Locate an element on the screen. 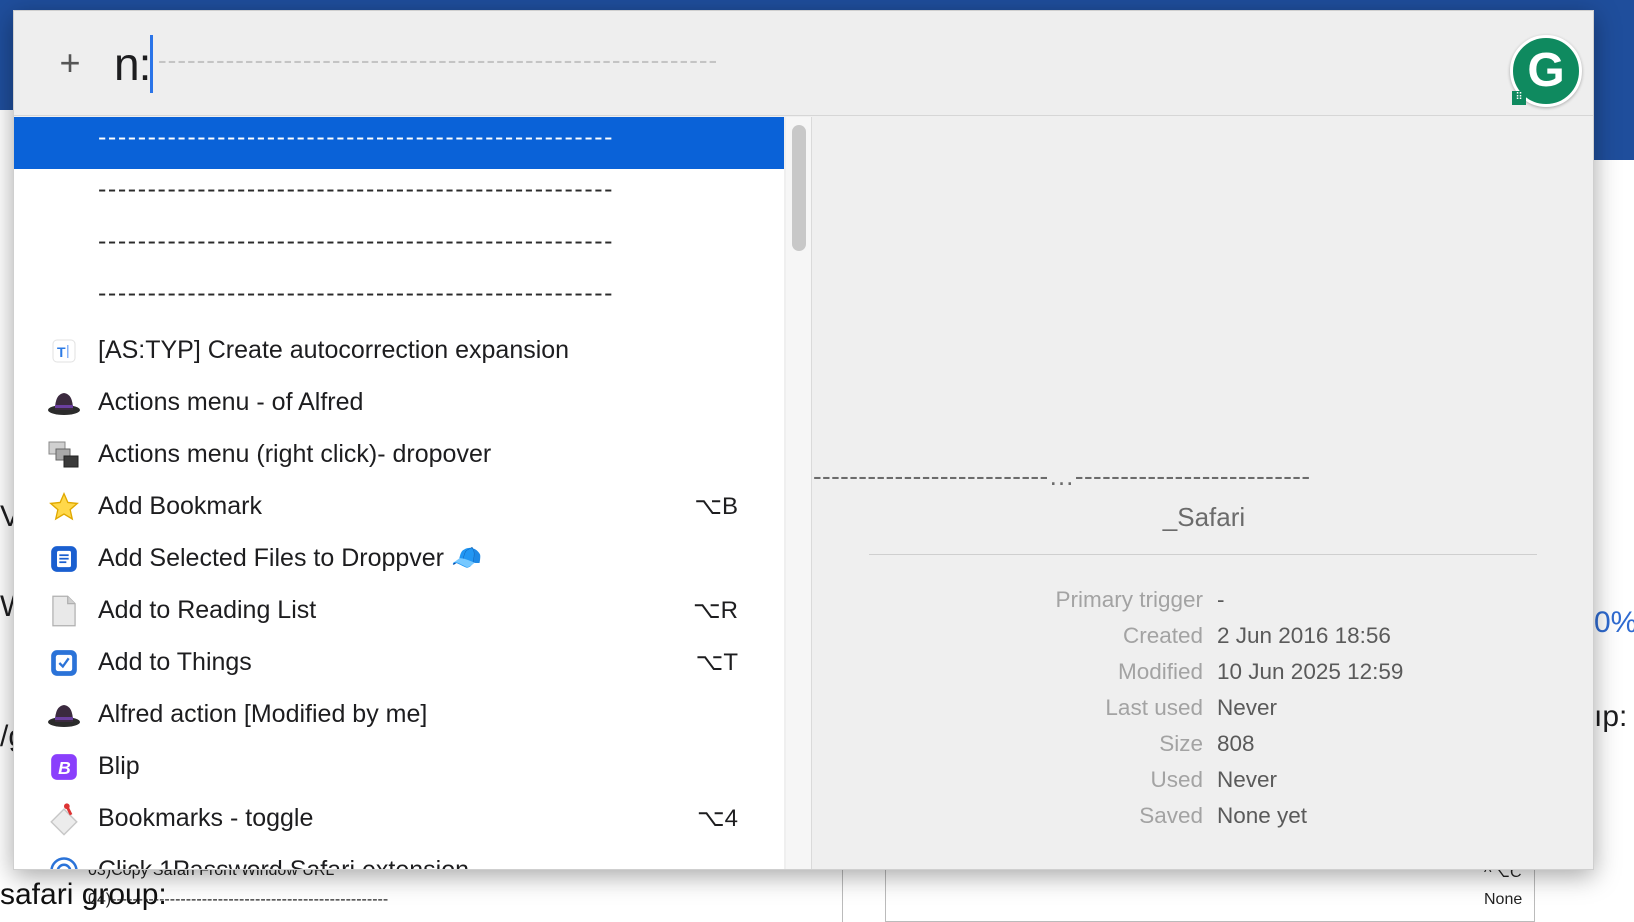 The height and width of the screenshot is (922, 1634). meta-label: Modified is located at coordinates (1160, 671).